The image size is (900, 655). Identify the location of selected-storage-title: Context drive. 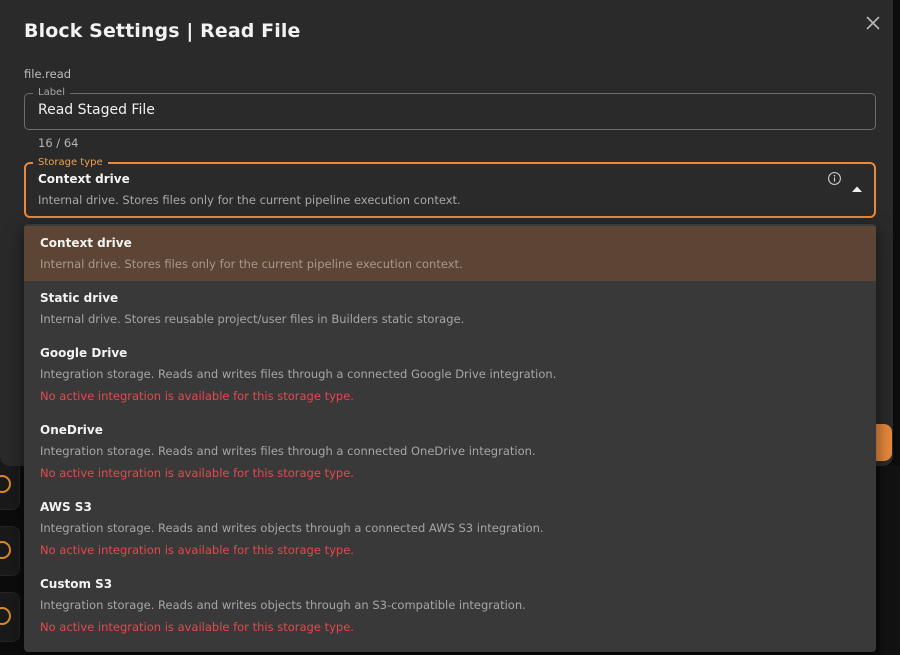
(84, 179).